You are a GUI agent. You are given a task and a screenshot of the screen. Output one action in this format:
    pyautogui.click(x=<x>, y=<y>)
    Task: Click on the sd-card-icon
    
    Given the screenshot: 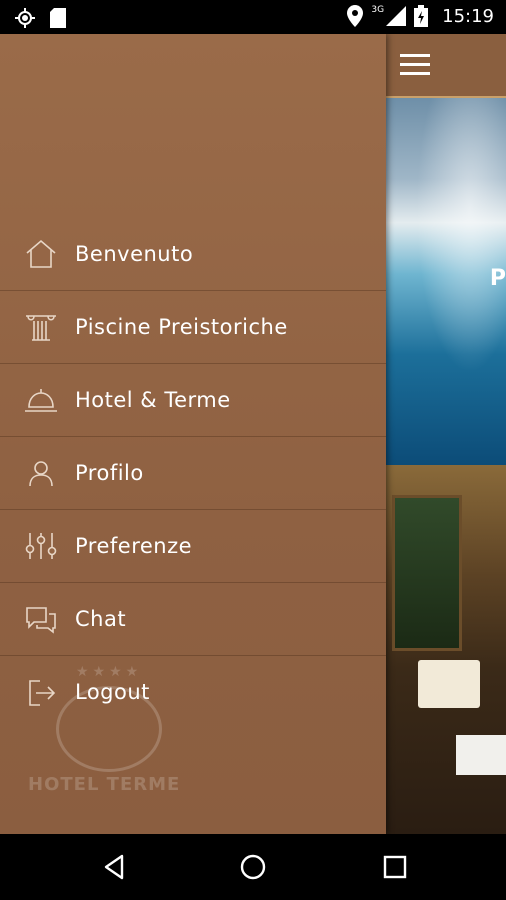 What is the action you would take?
    pyautogui.click(x=58, y=18)
    